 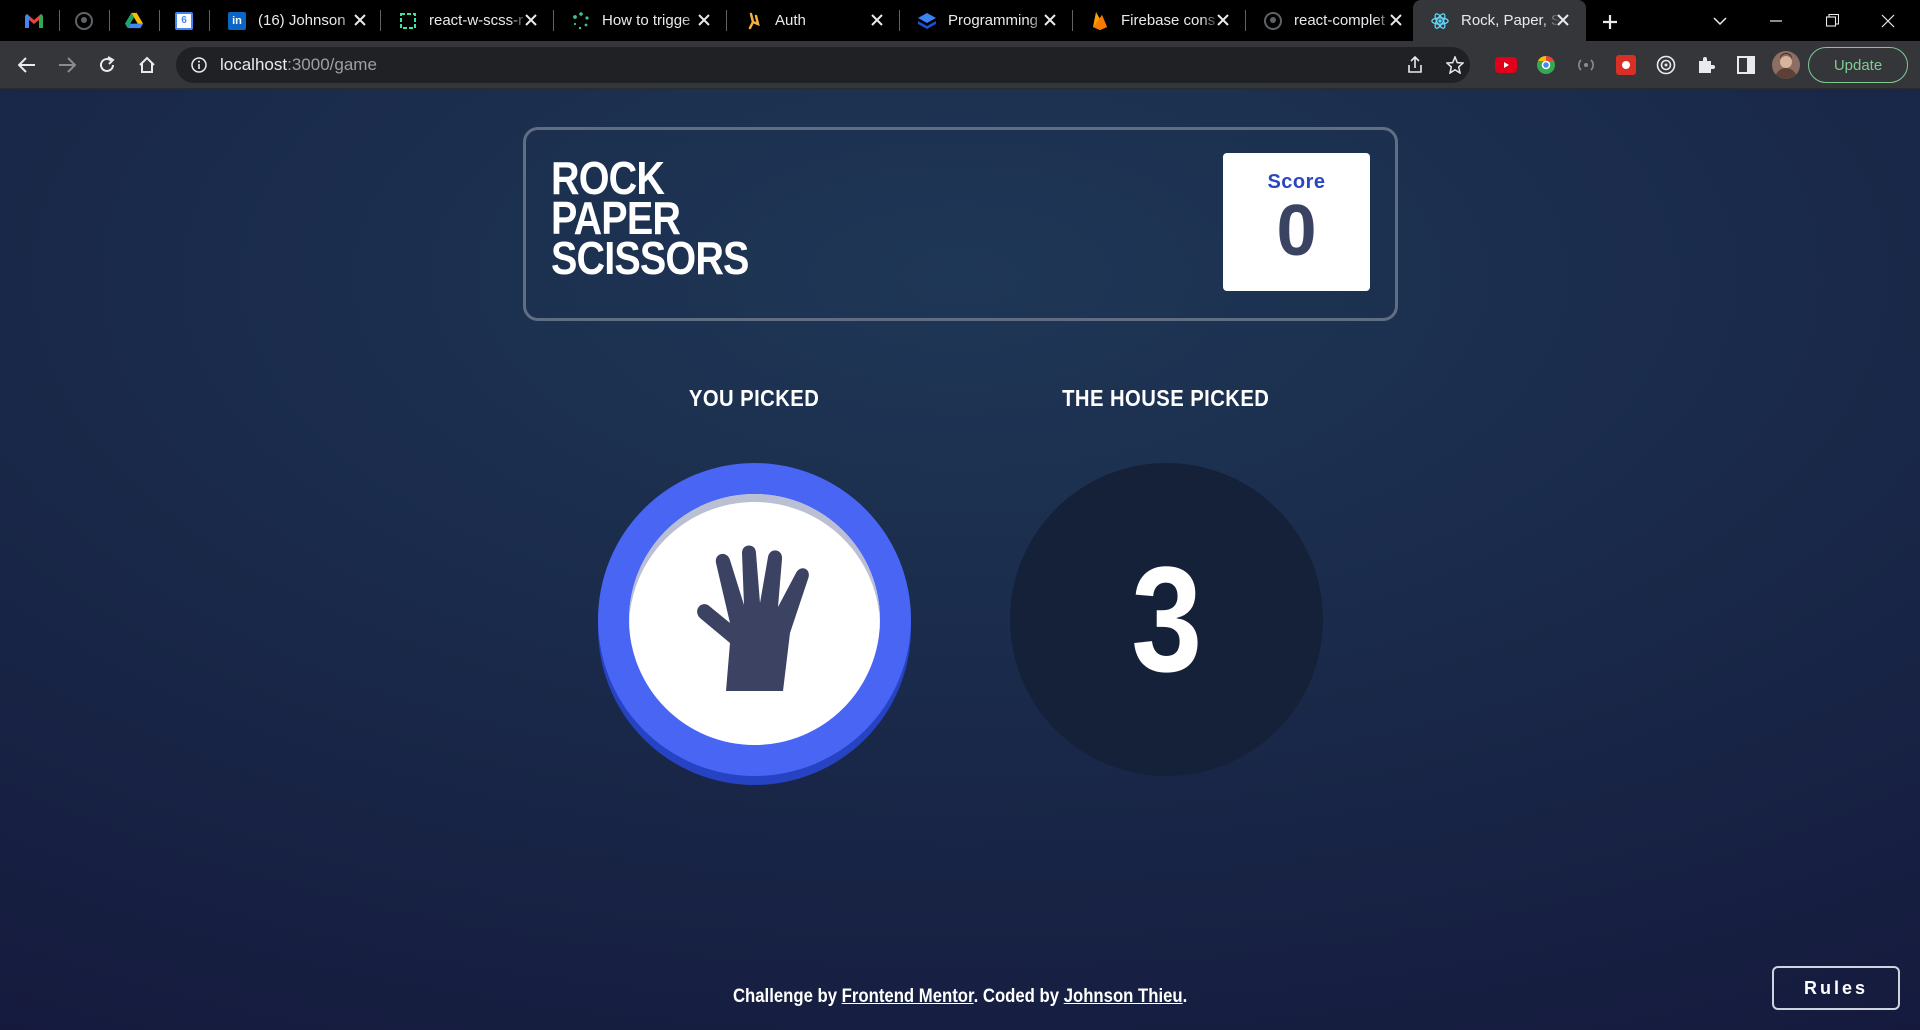 I want to click on countdown-number: 3, so click(x=1166, y=619).